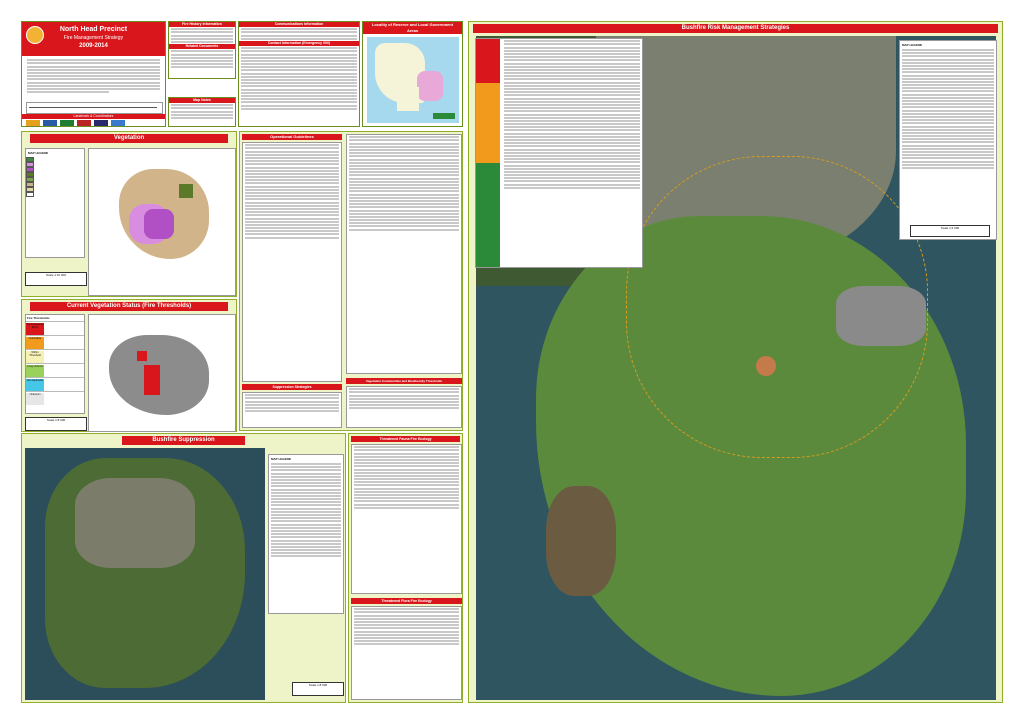 The height and width of the screenshot is (724, 1024). I want to click on header-subtitle: Fire Management Strategy, so click(93, 38).